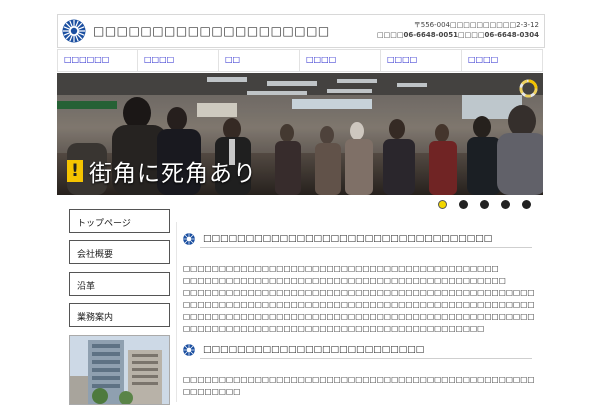  I want to click on company-logo-icon, so click(74, 31).